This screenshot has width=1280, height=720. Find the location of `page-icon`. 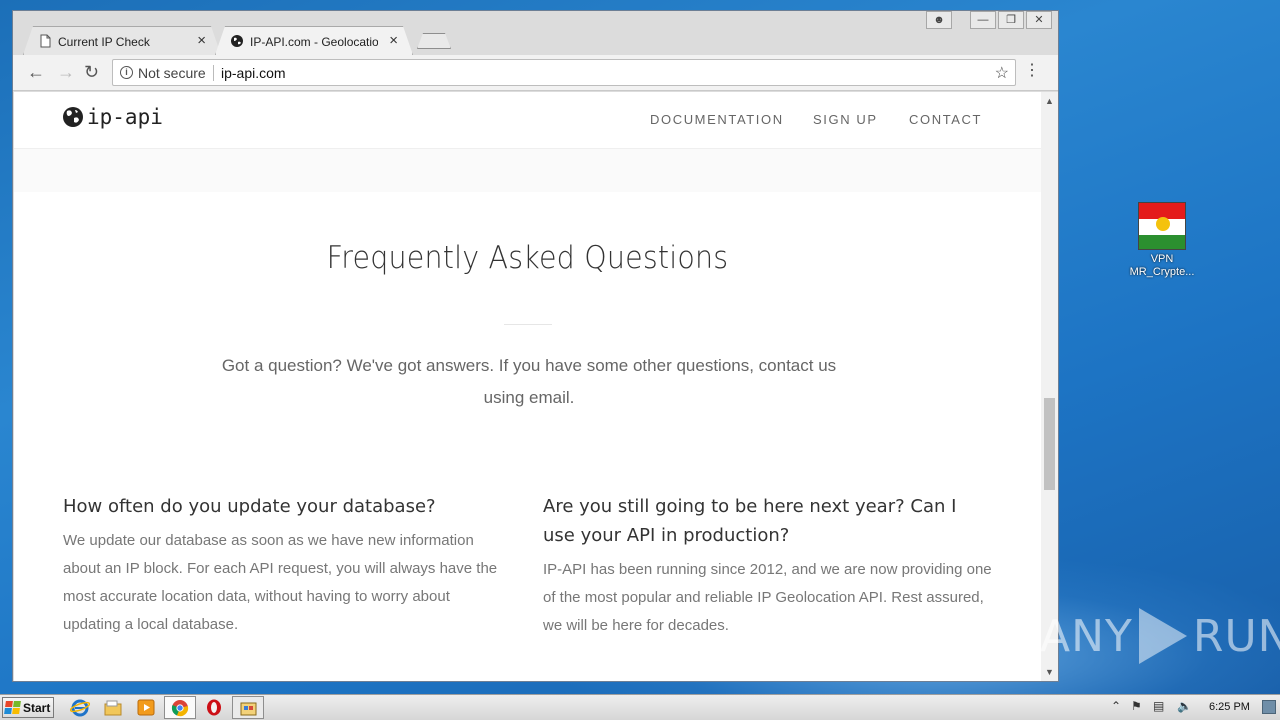

page-icon is located at coordinates (45, 41).